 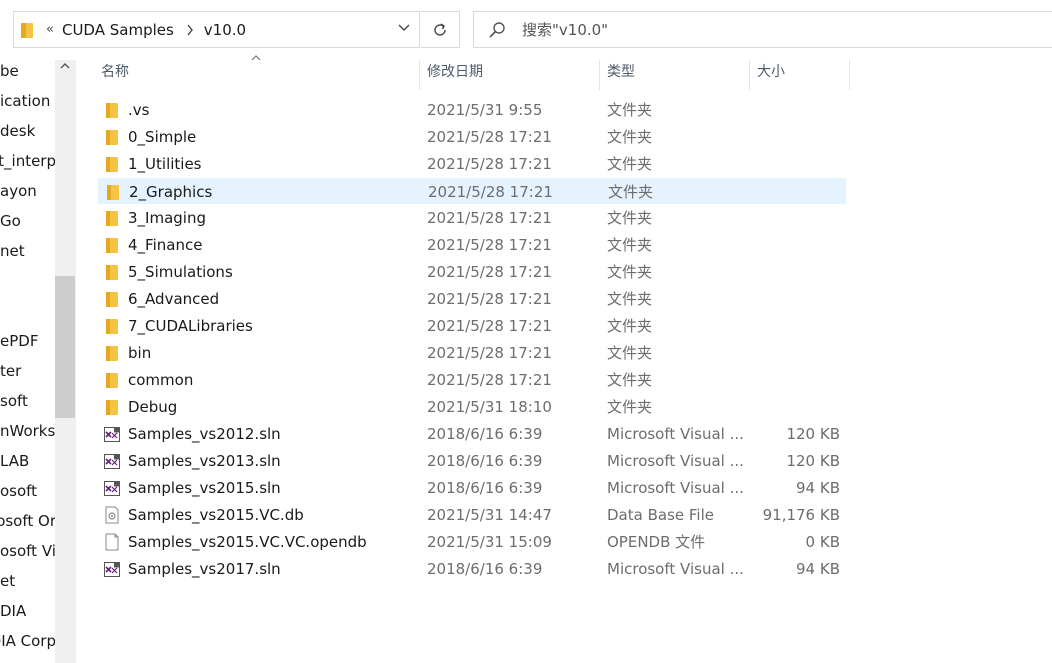 I want to click on file-row: 2_Graphics 2021/5/28 17:21 文件夹, so click(x=472, y=191).